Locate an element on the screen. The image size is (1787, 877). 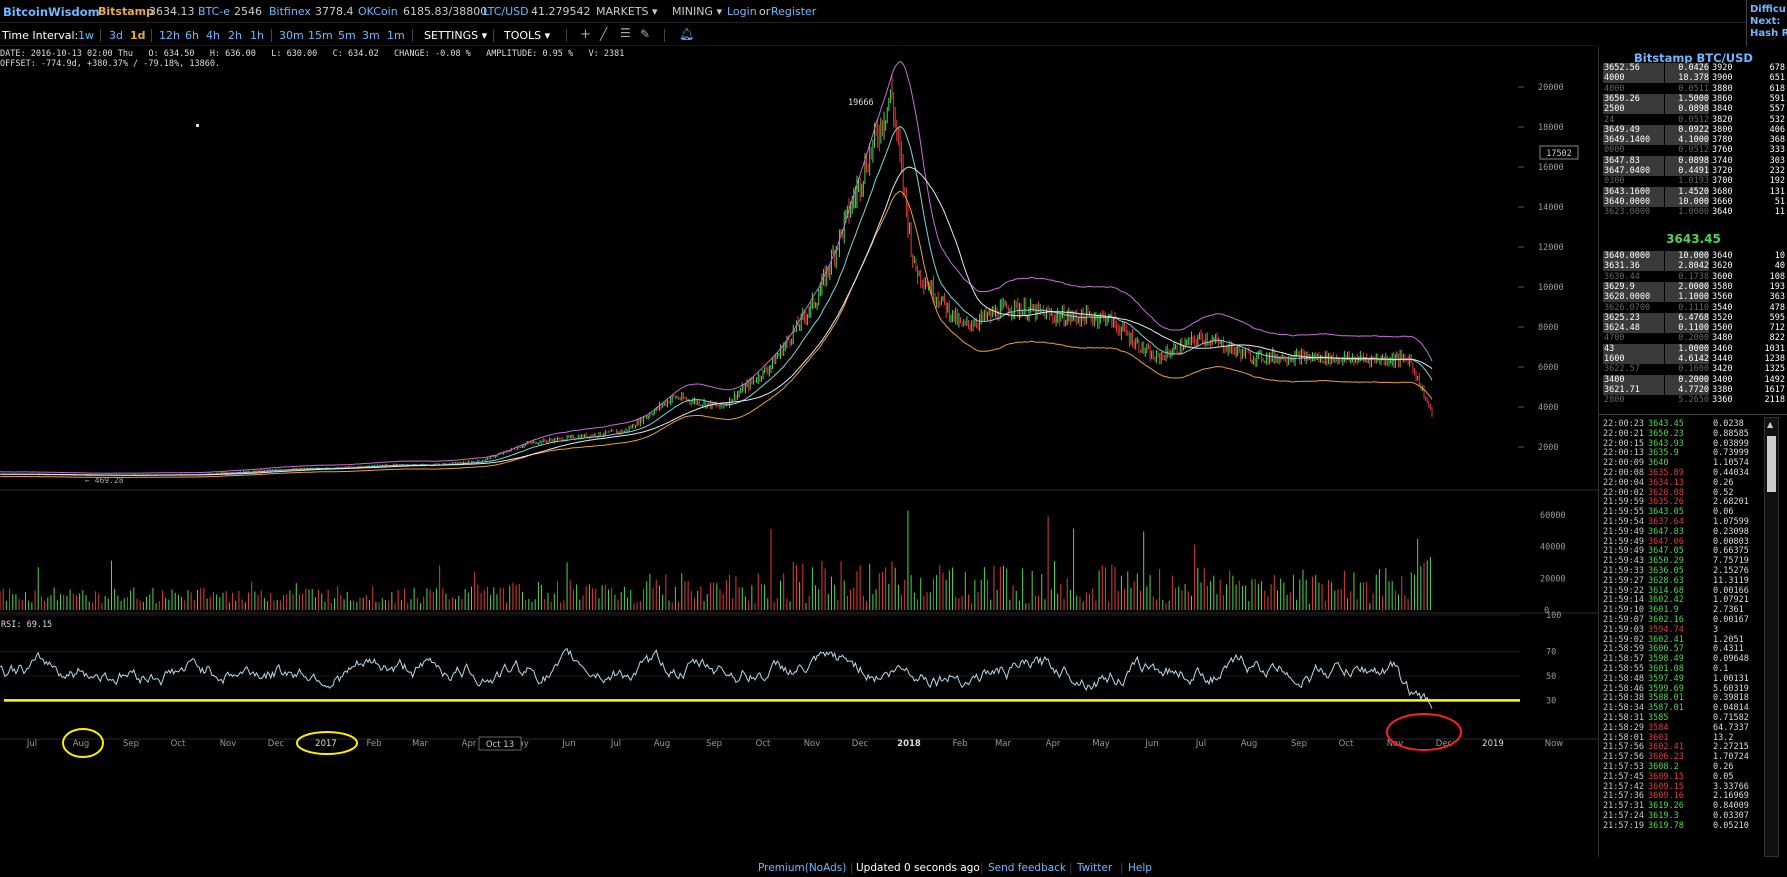
mining-menu: MINING ▾ is located at coordinates (697, 11).